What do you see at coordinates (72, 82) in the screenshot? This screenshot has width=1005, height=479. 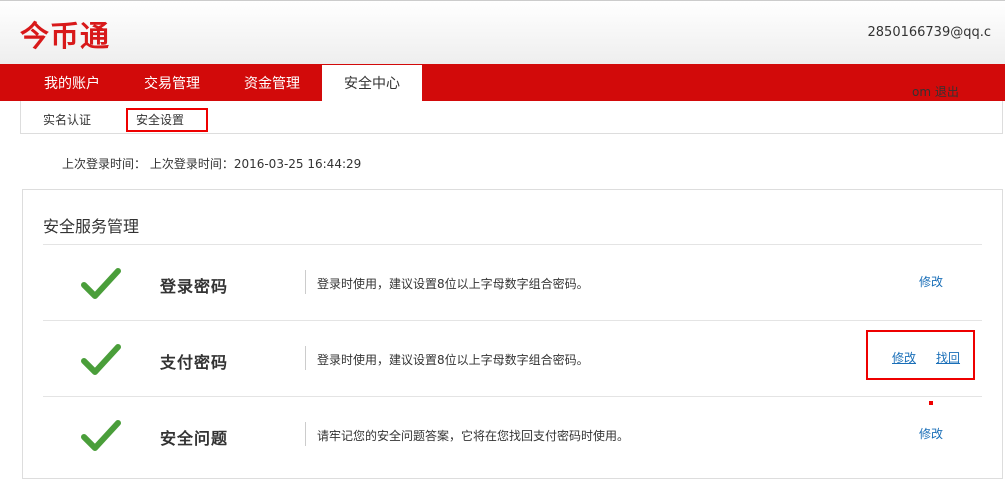 I see `tab-my-account: 我的账户` at bounding box center [72, 82].